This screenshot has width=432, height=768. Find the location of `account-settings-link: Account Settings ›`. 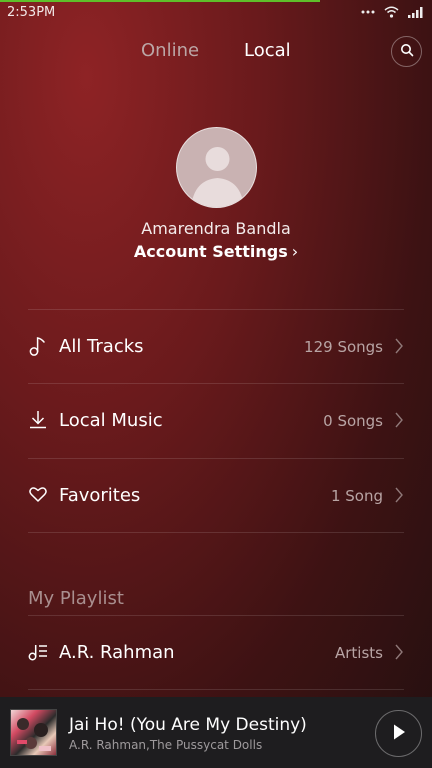

account-settings-link: Account Settings › is located at coordinates (216, 251).